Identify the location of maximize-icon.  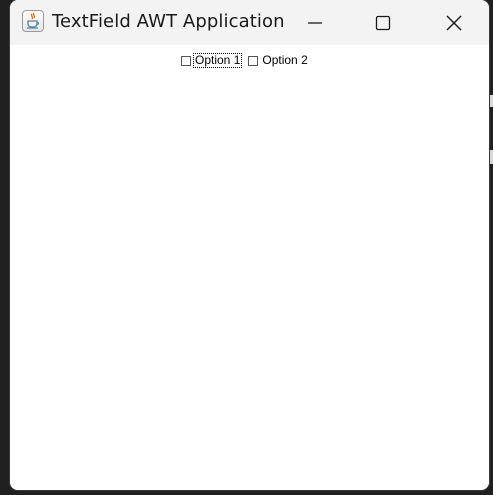
(383, 22).